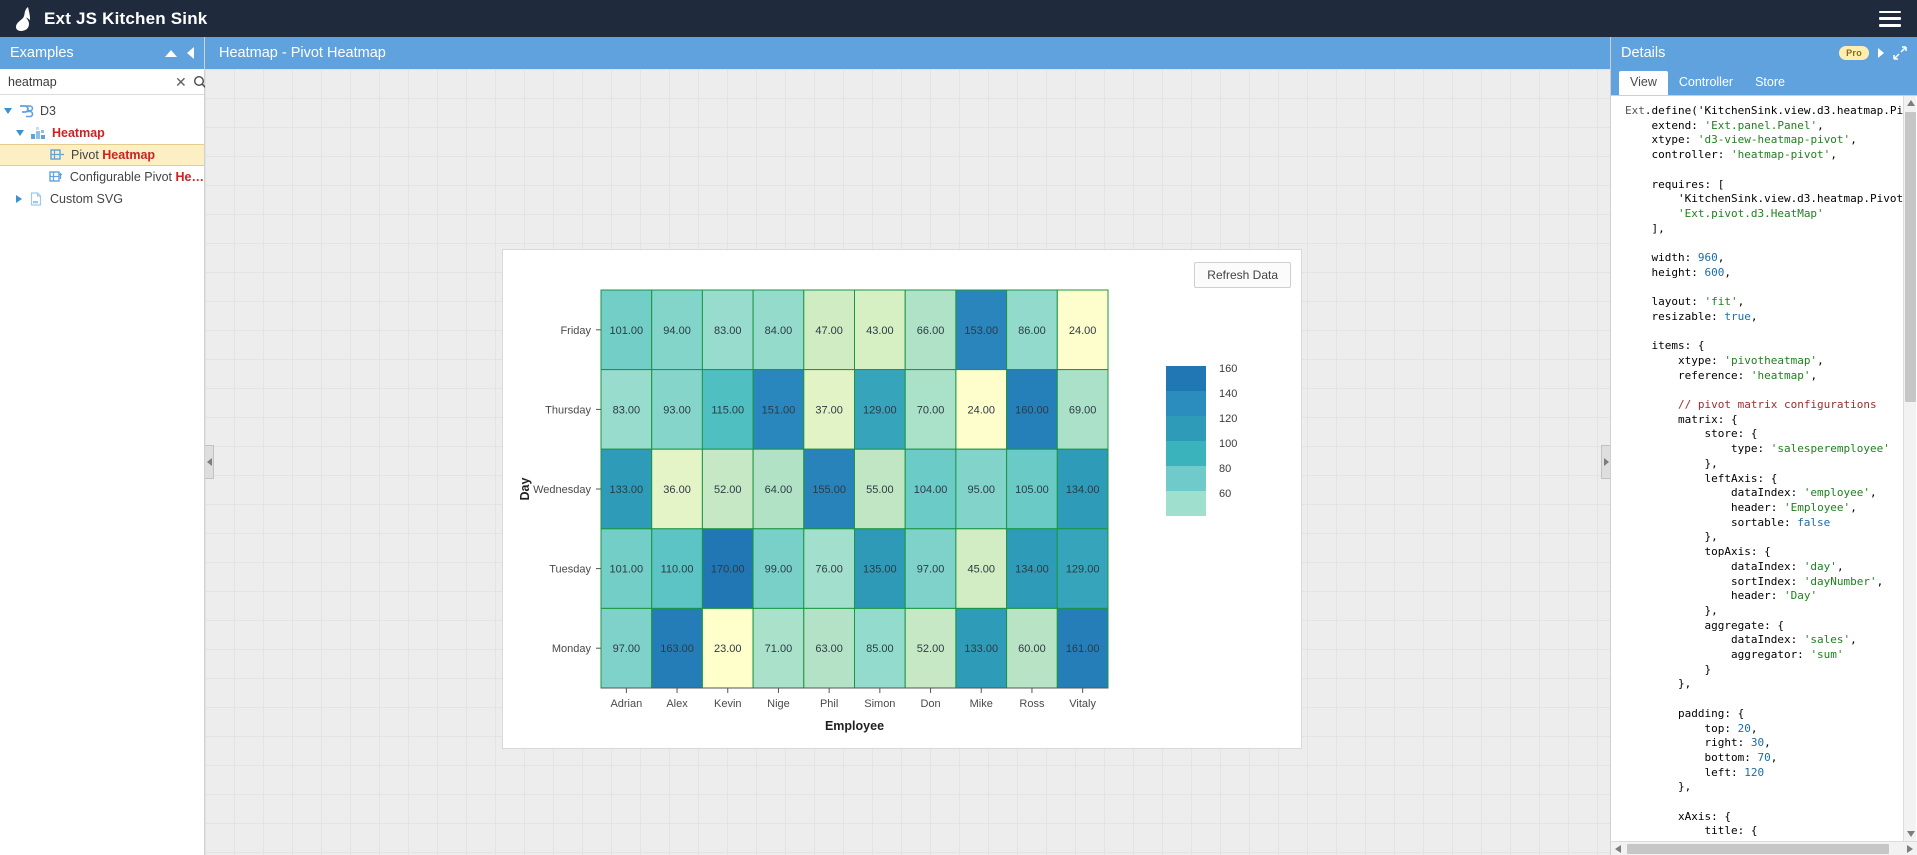  I want to click on scroll-left-arrow, so click(1618, 848).